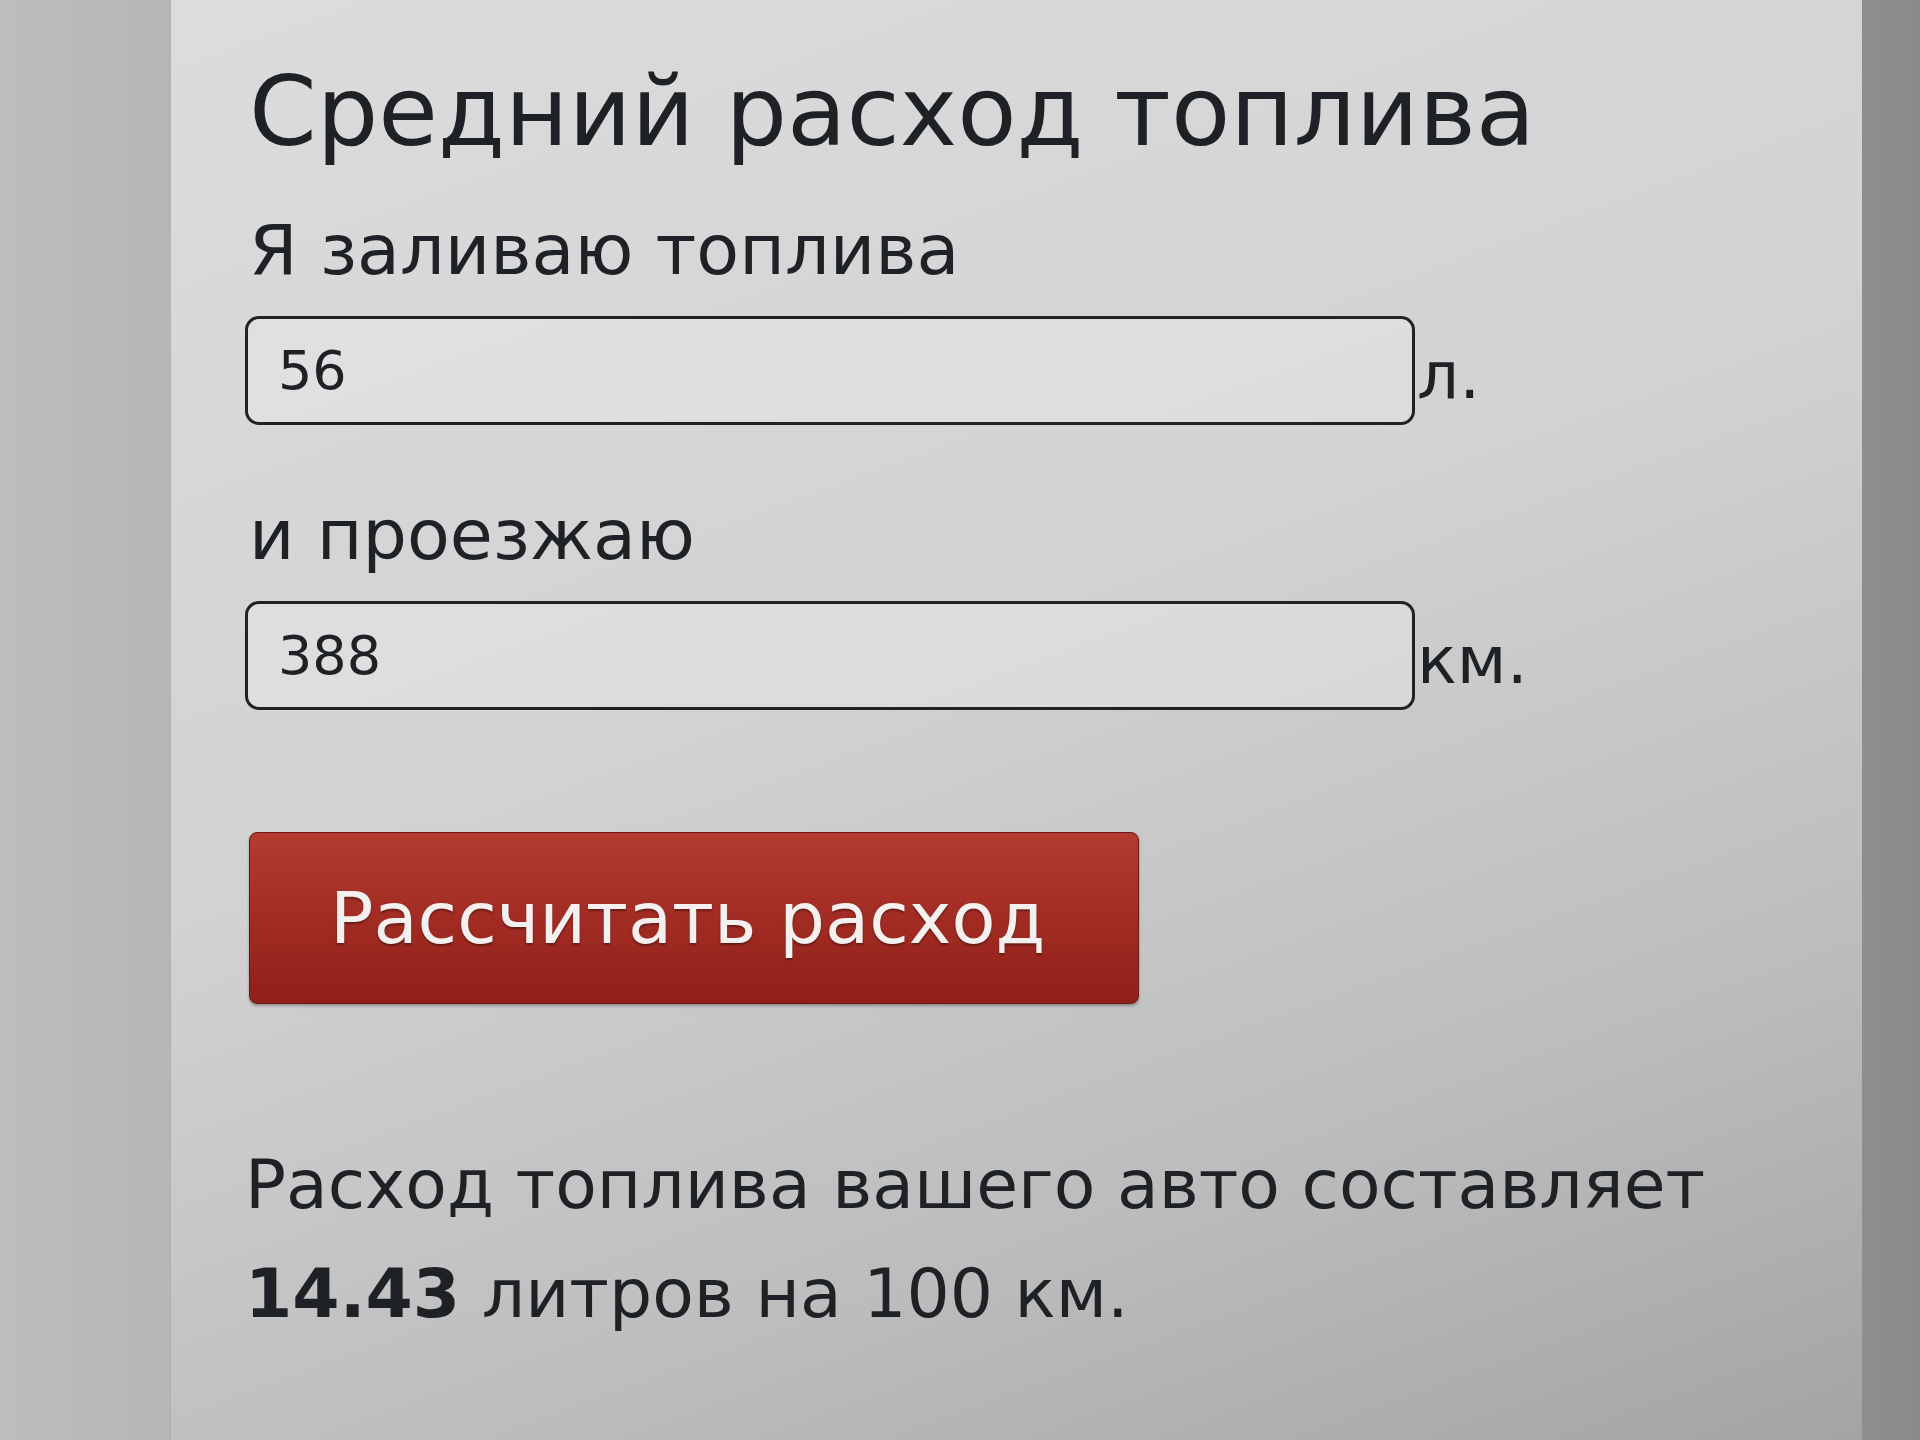 This screenshot has width=1920, height=1440. I want to click on unit-label: л., so click(1449, 375).